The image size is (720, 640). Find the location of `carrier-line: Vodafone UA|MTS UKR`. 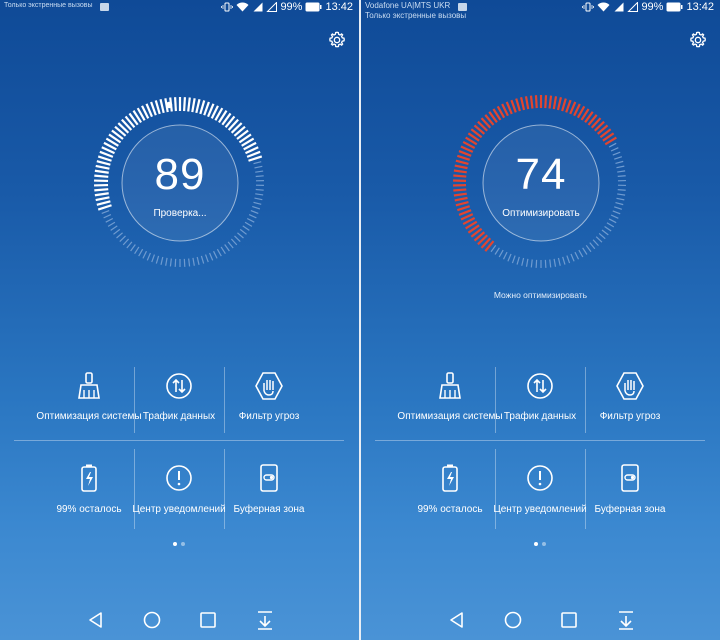

carrier-line: Vodafone UA|MTS UKR is located at coordinates (408, 5).